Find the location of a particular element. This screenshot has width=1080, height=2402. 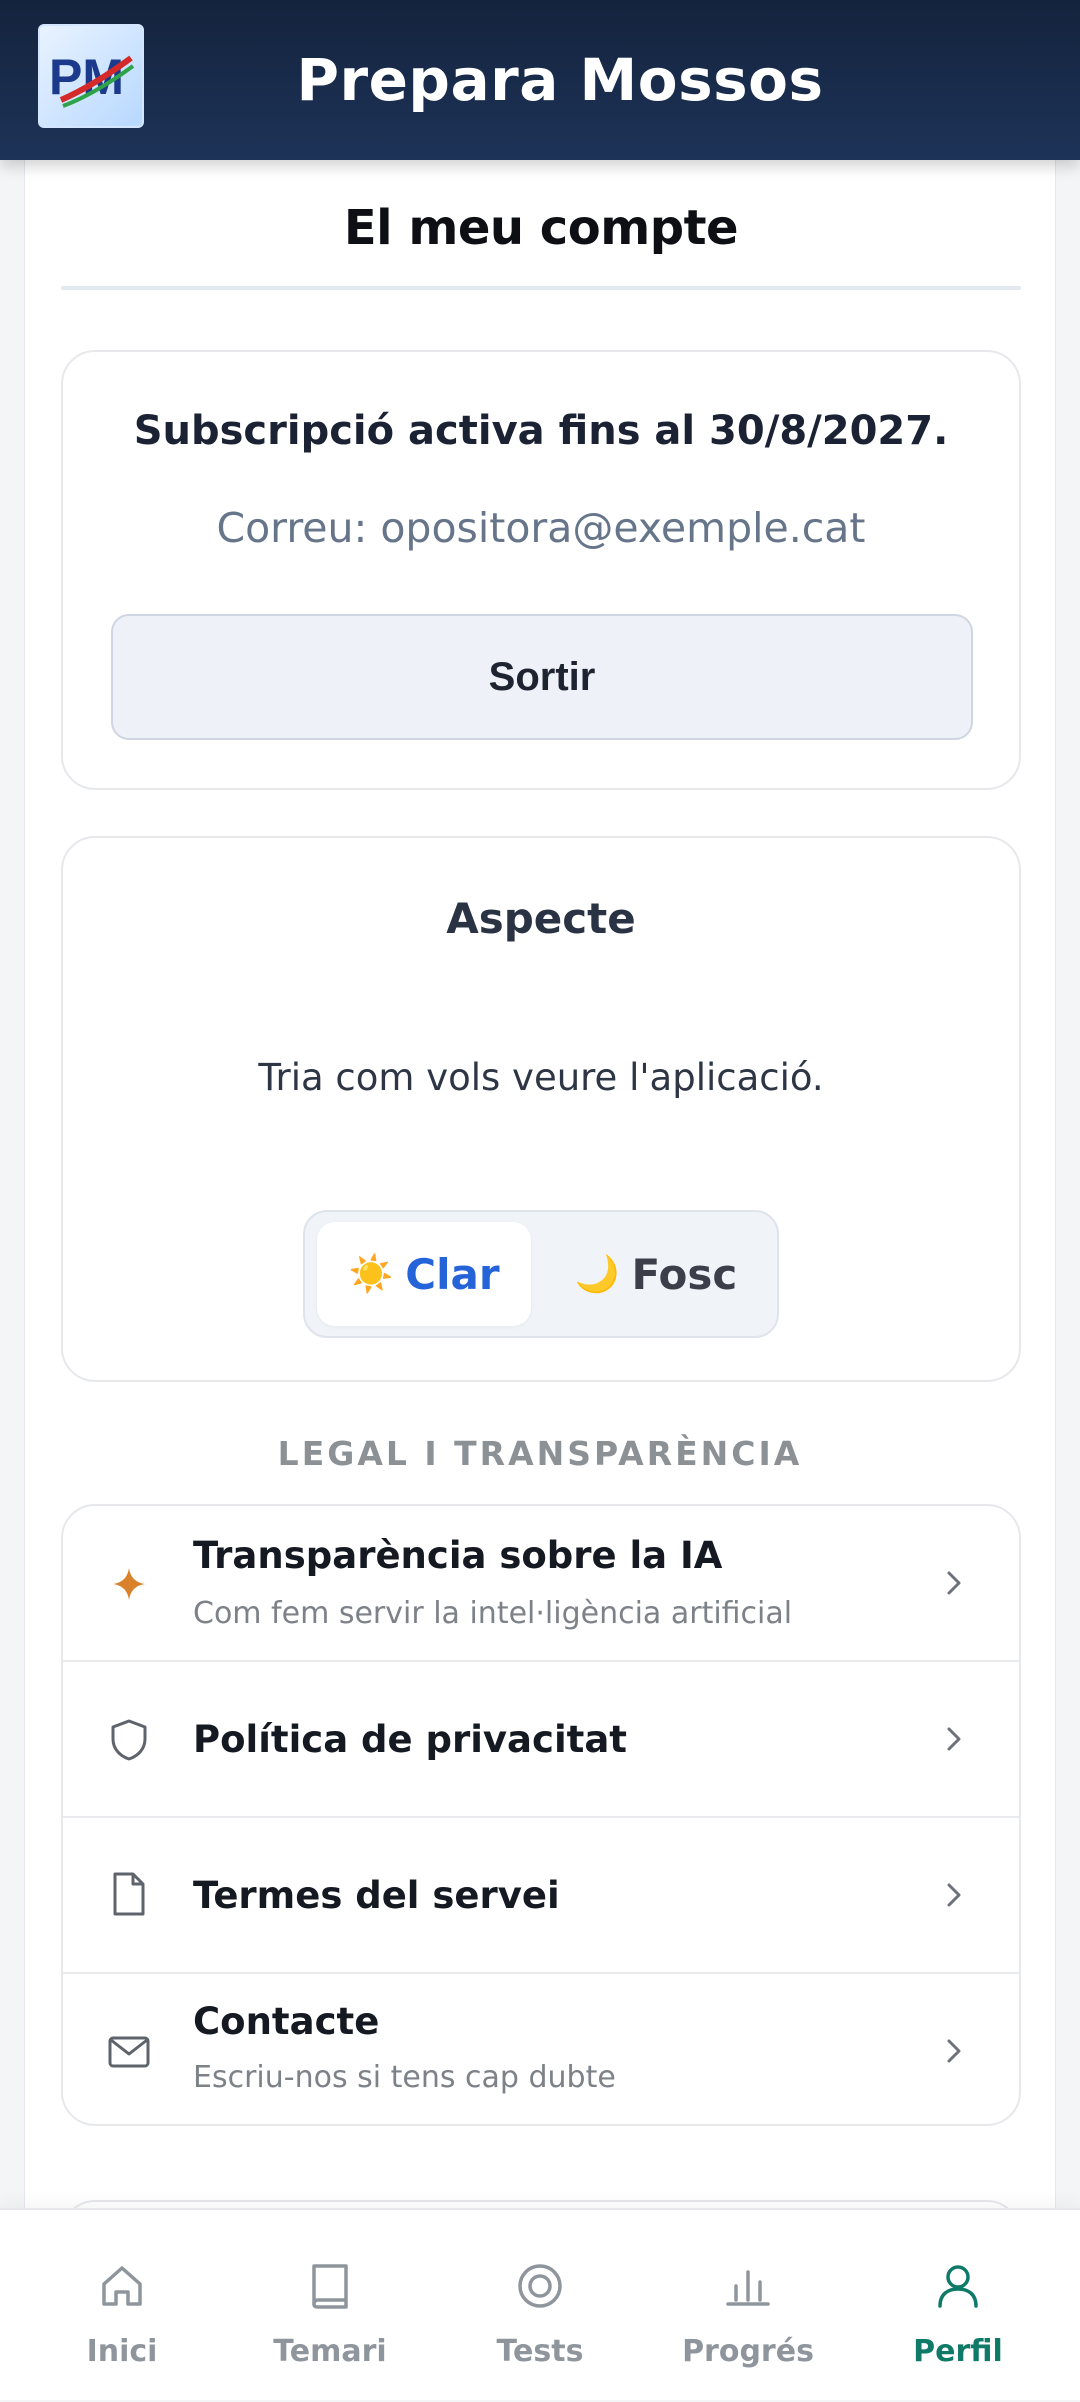

bar-chart-icon is located at coordinates (748, 2288).